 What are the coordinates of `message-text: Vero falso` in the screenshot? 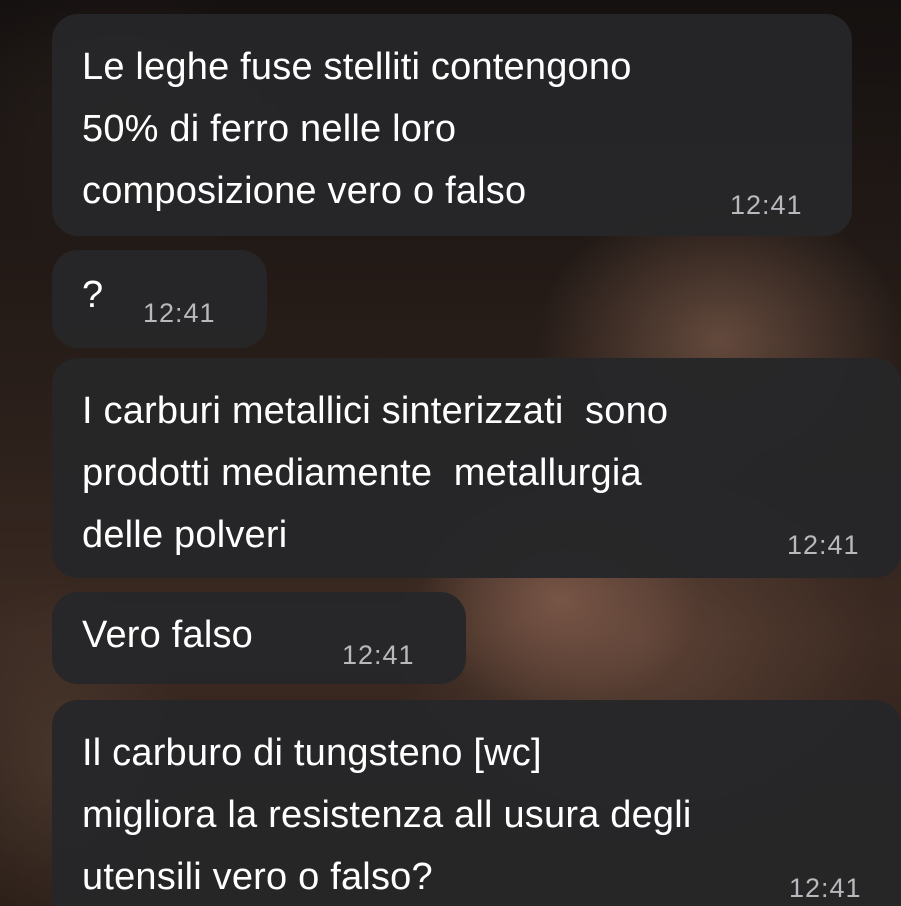 It's located at (167, 635).